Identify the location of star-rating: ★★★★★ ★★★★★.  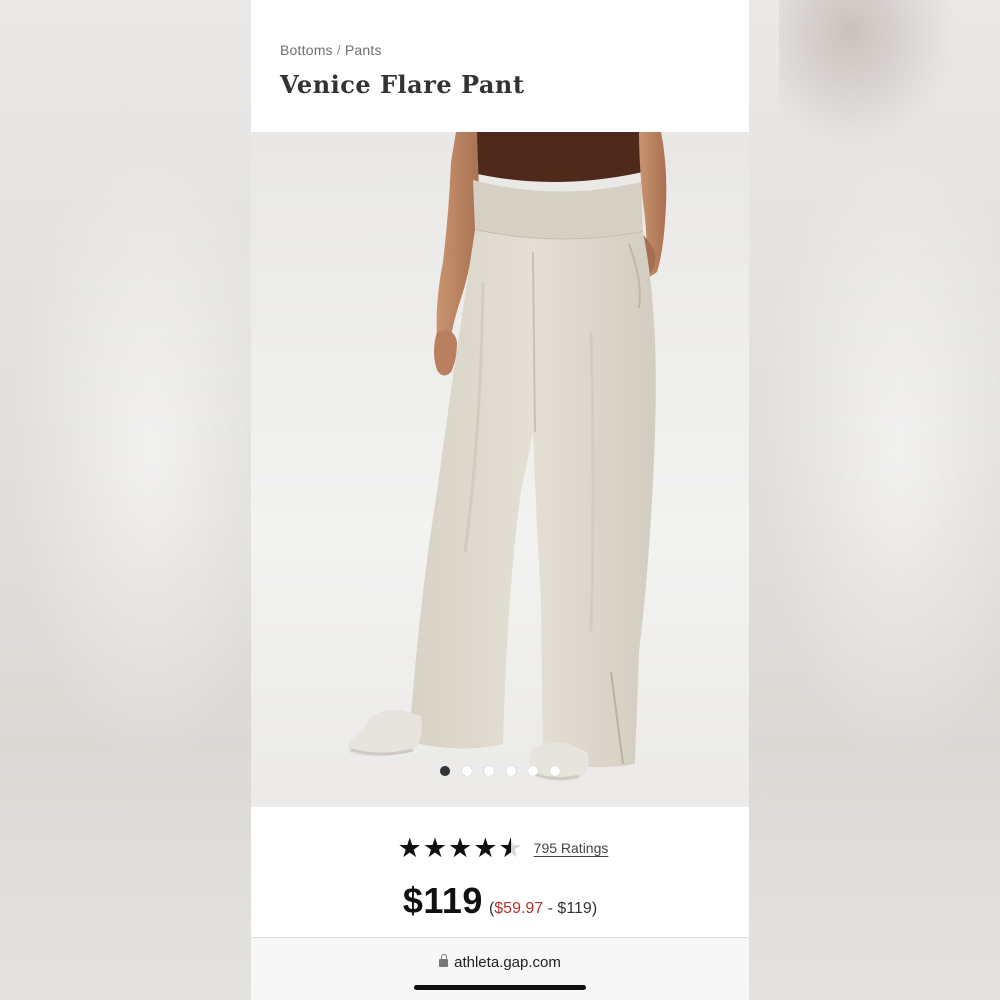
(460, 848).